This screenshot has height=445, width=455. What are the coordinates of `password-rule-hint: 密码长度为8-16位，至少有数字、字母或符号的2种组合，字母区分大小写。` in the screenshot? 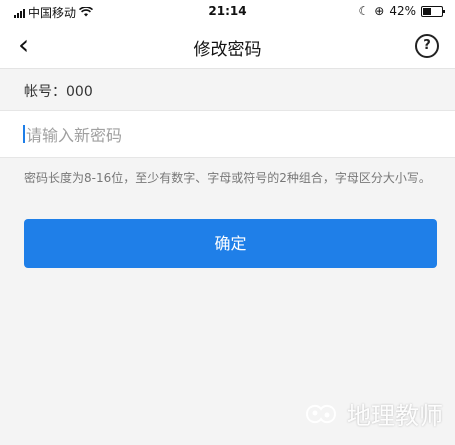 It's located at (227, 178).